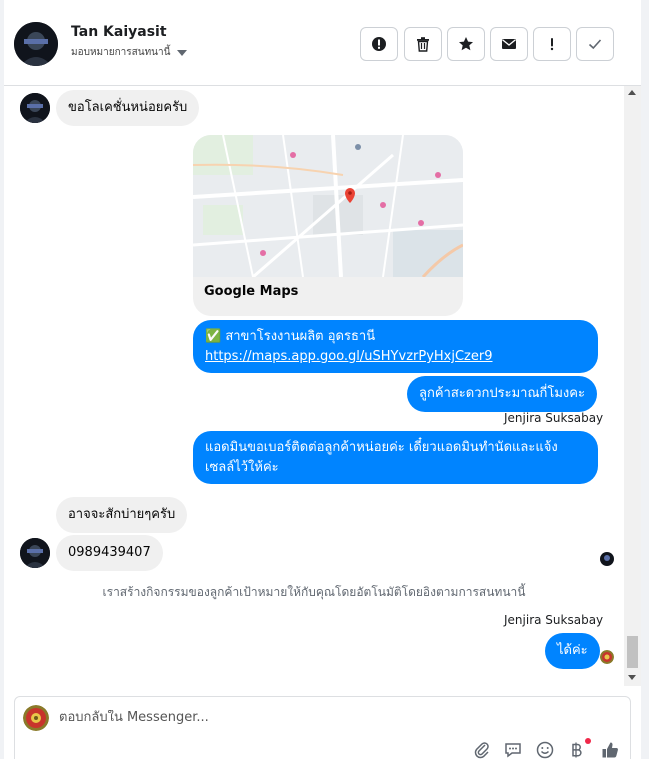 This screenshot has height=759, width=649. What do you see at coordinates (128, 108) in the screenshot?
I see `message-bubble-incoming: ขอโลเคชั่นหน่อยครับ` at bounding box center [128, 108].